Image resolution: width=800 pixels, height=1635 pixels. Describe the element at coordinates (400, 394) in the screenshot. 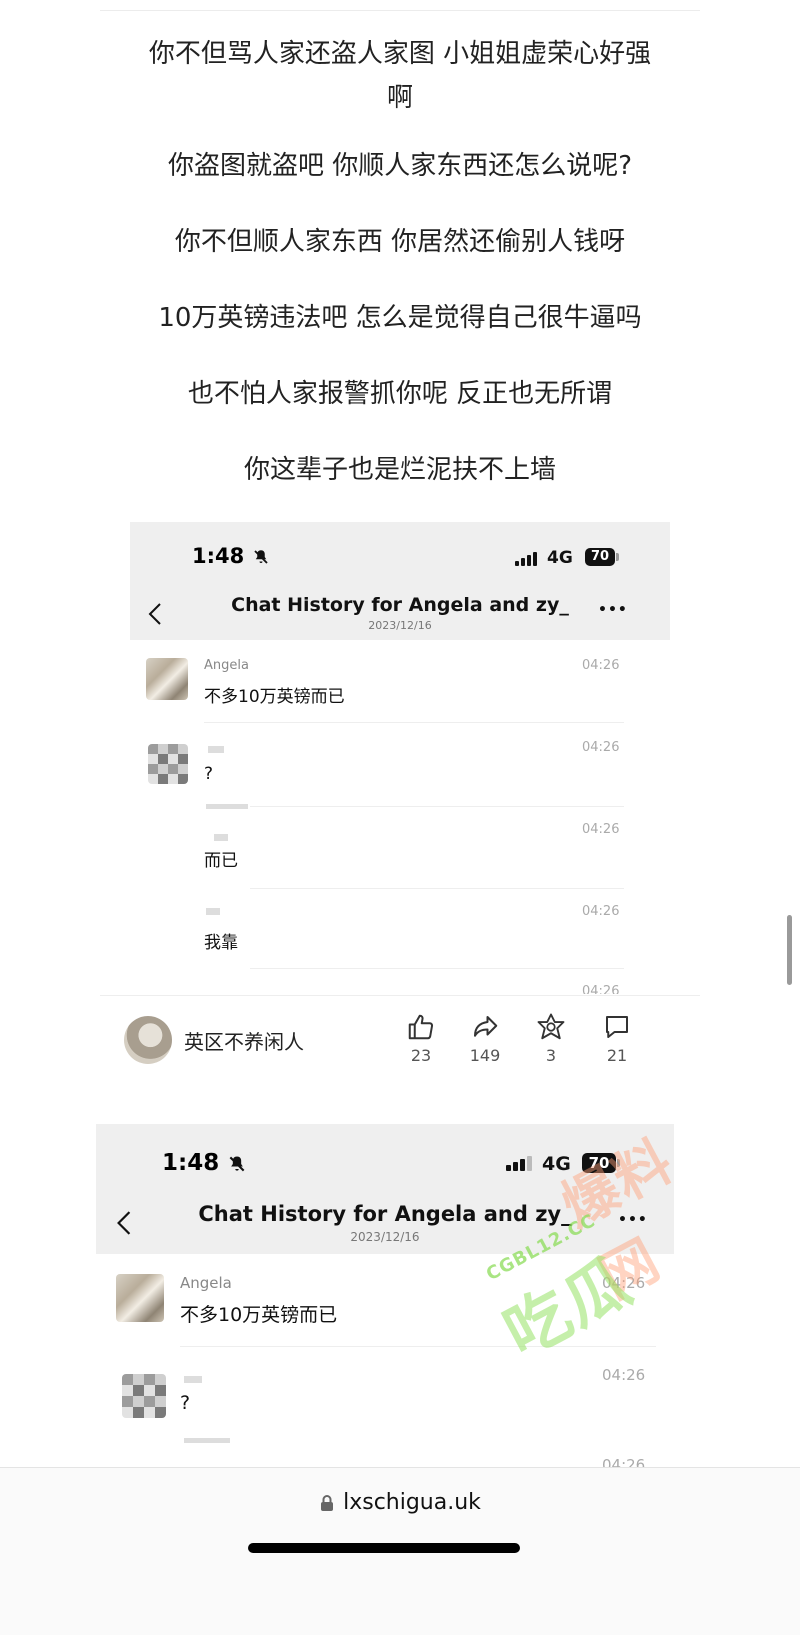

I see `paragraph: 也不怕人家报警抓你呢 反正也无所谓` at that location.